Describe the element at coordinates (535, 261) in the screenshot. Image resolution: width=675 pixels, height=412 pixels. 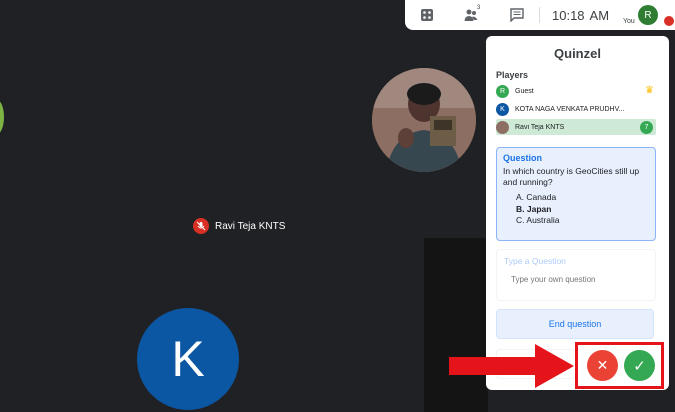
I see `type-question-label: Type a Question` at that location.